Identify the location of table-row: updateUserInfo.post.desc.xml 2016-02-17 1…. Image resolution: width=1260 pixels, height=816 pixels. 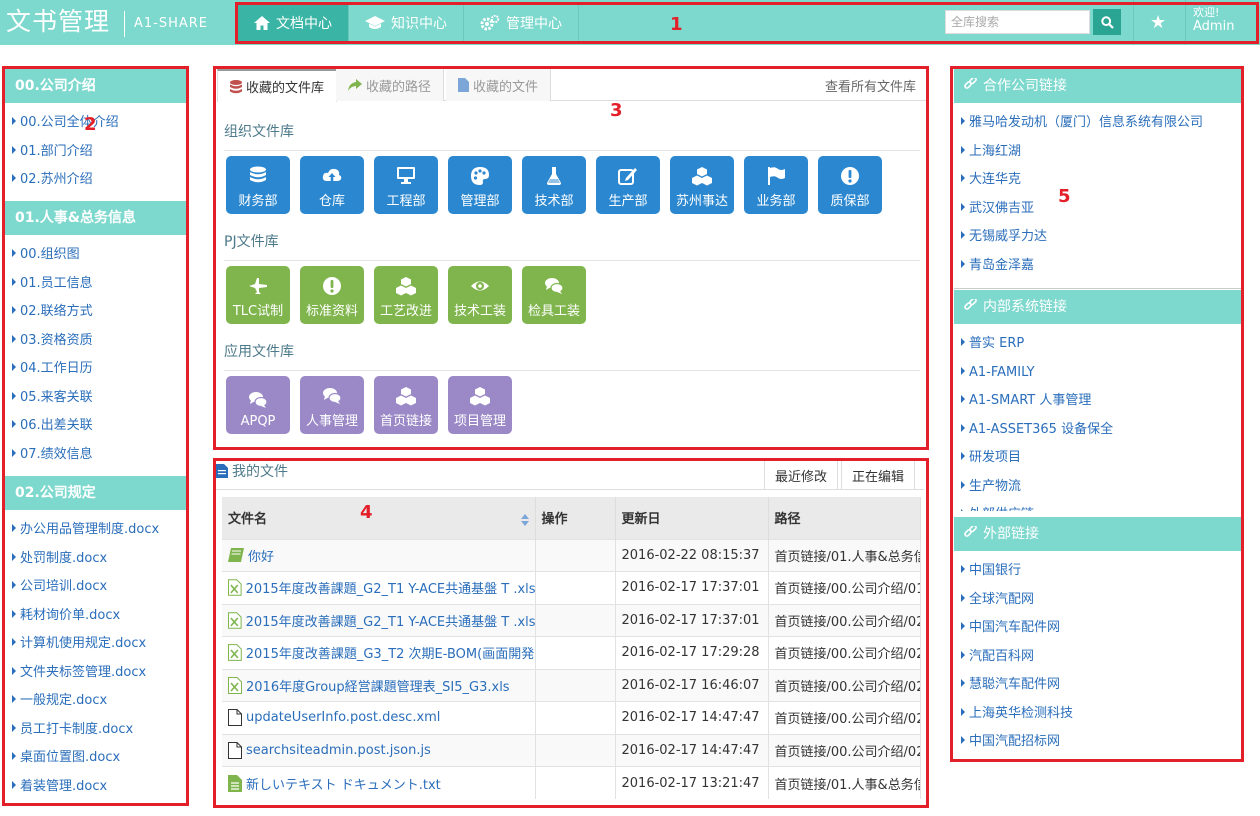
(571, 717).